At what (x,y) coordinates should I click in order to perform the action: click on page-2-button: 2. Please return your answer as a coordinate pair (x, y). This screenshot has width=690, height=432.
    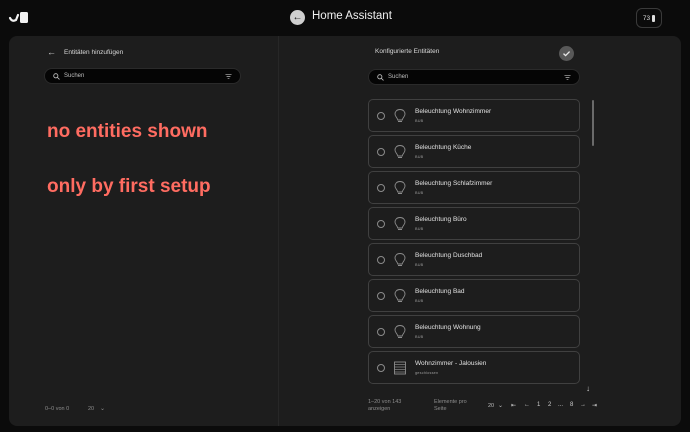
    Looking at the image, I should click on (549, 405).